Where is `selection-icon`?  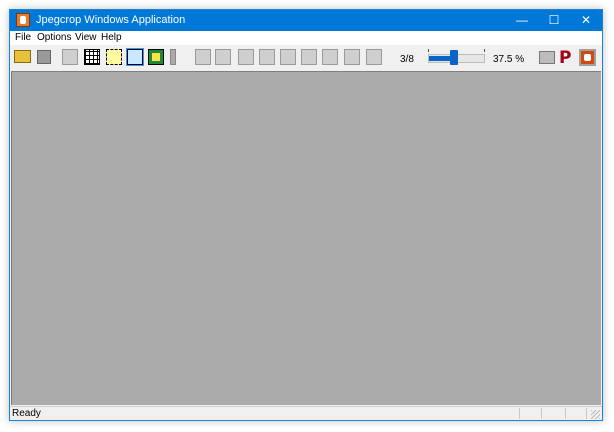
selection-icon is located at coordinates (114, 57).